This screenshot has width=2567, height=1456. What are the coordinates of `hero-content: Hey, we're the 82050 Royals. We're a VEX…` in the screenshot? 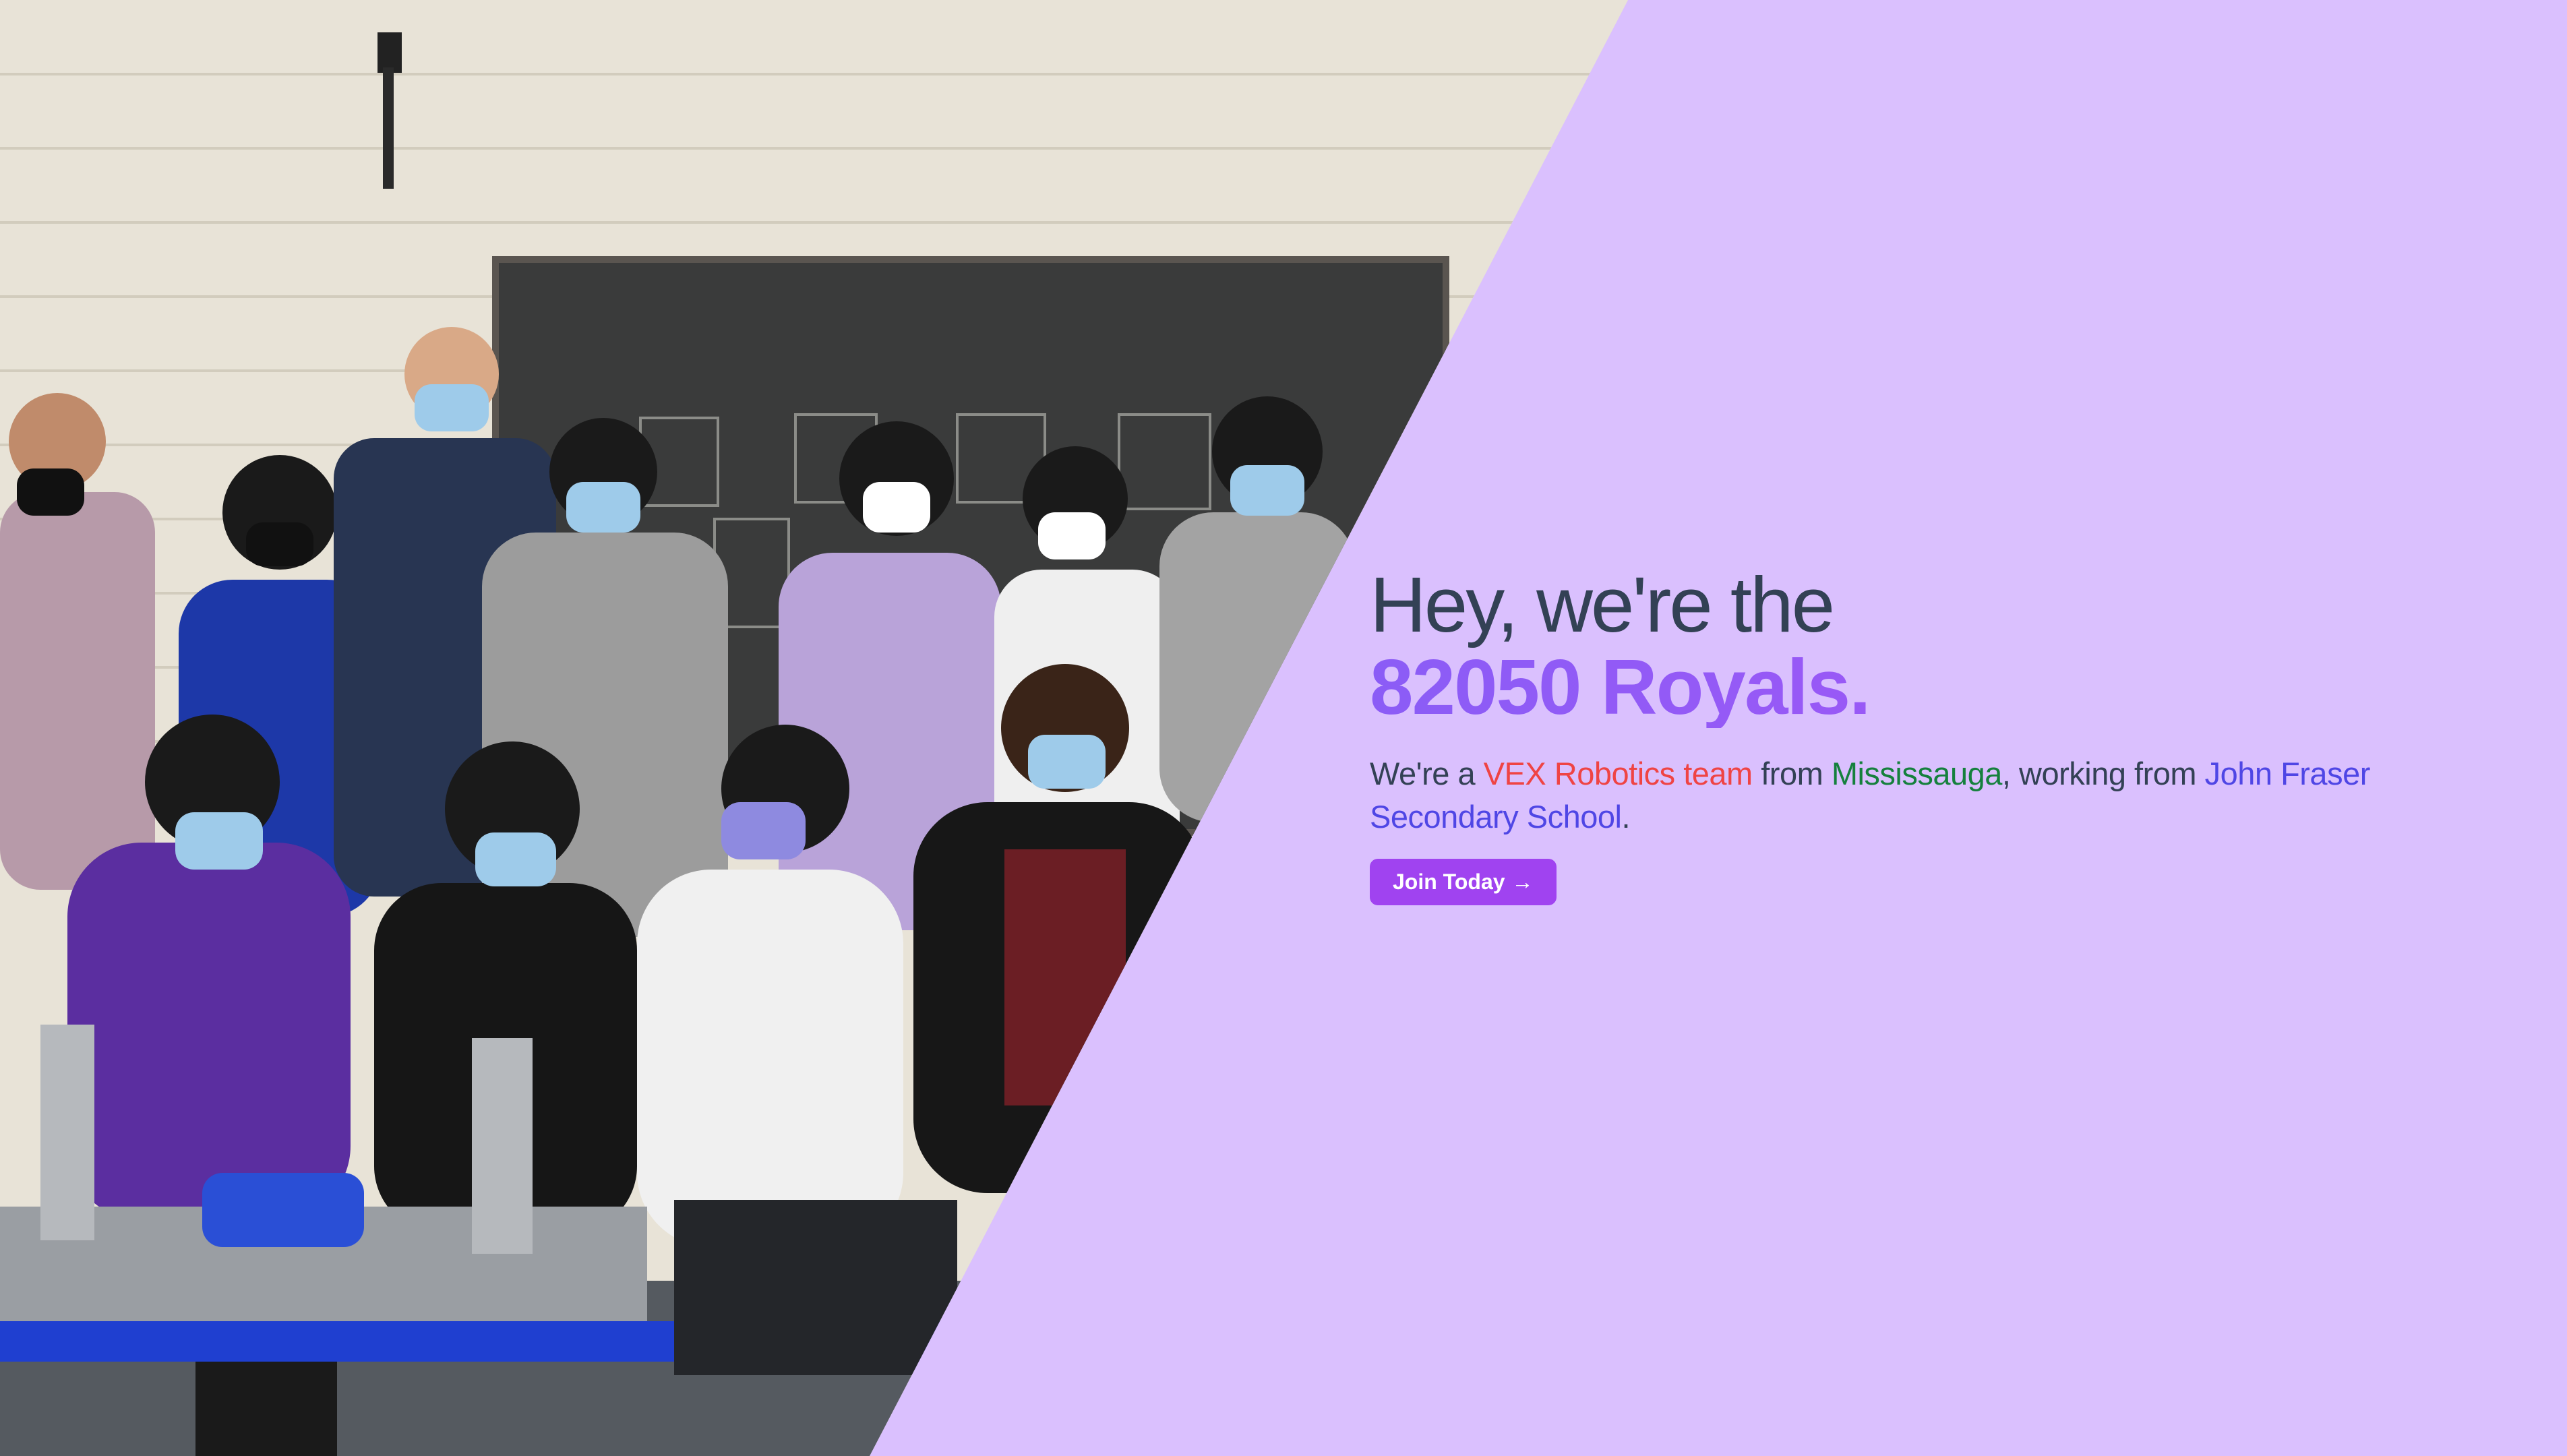 It's located at (1896, 734).